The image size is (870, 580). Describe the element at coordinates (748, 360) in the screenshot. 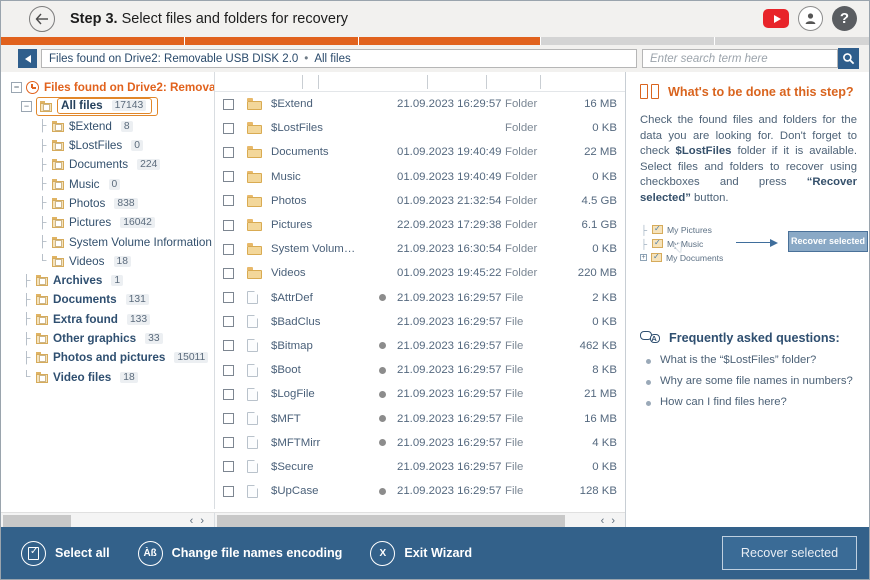

I see `faq-item: What is the “$LostFiles” folder?` at that location.